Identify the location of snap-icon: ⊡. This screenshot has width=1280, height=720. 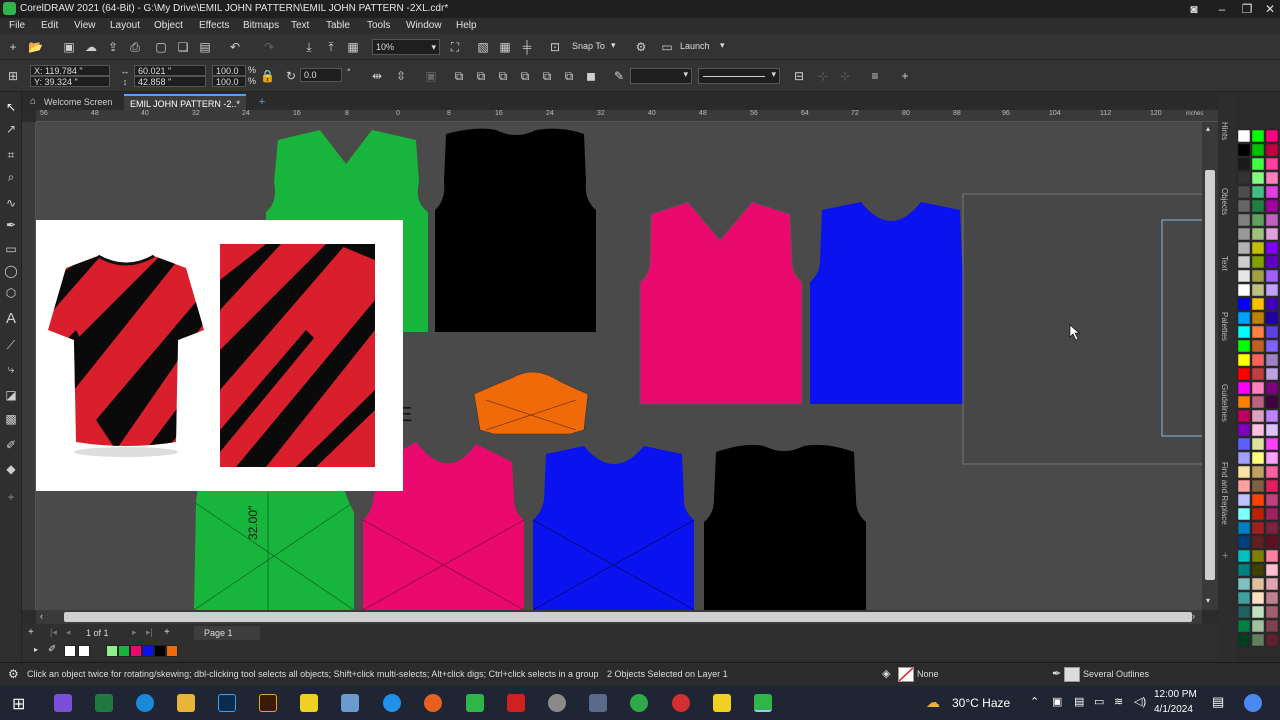
(555, 47).